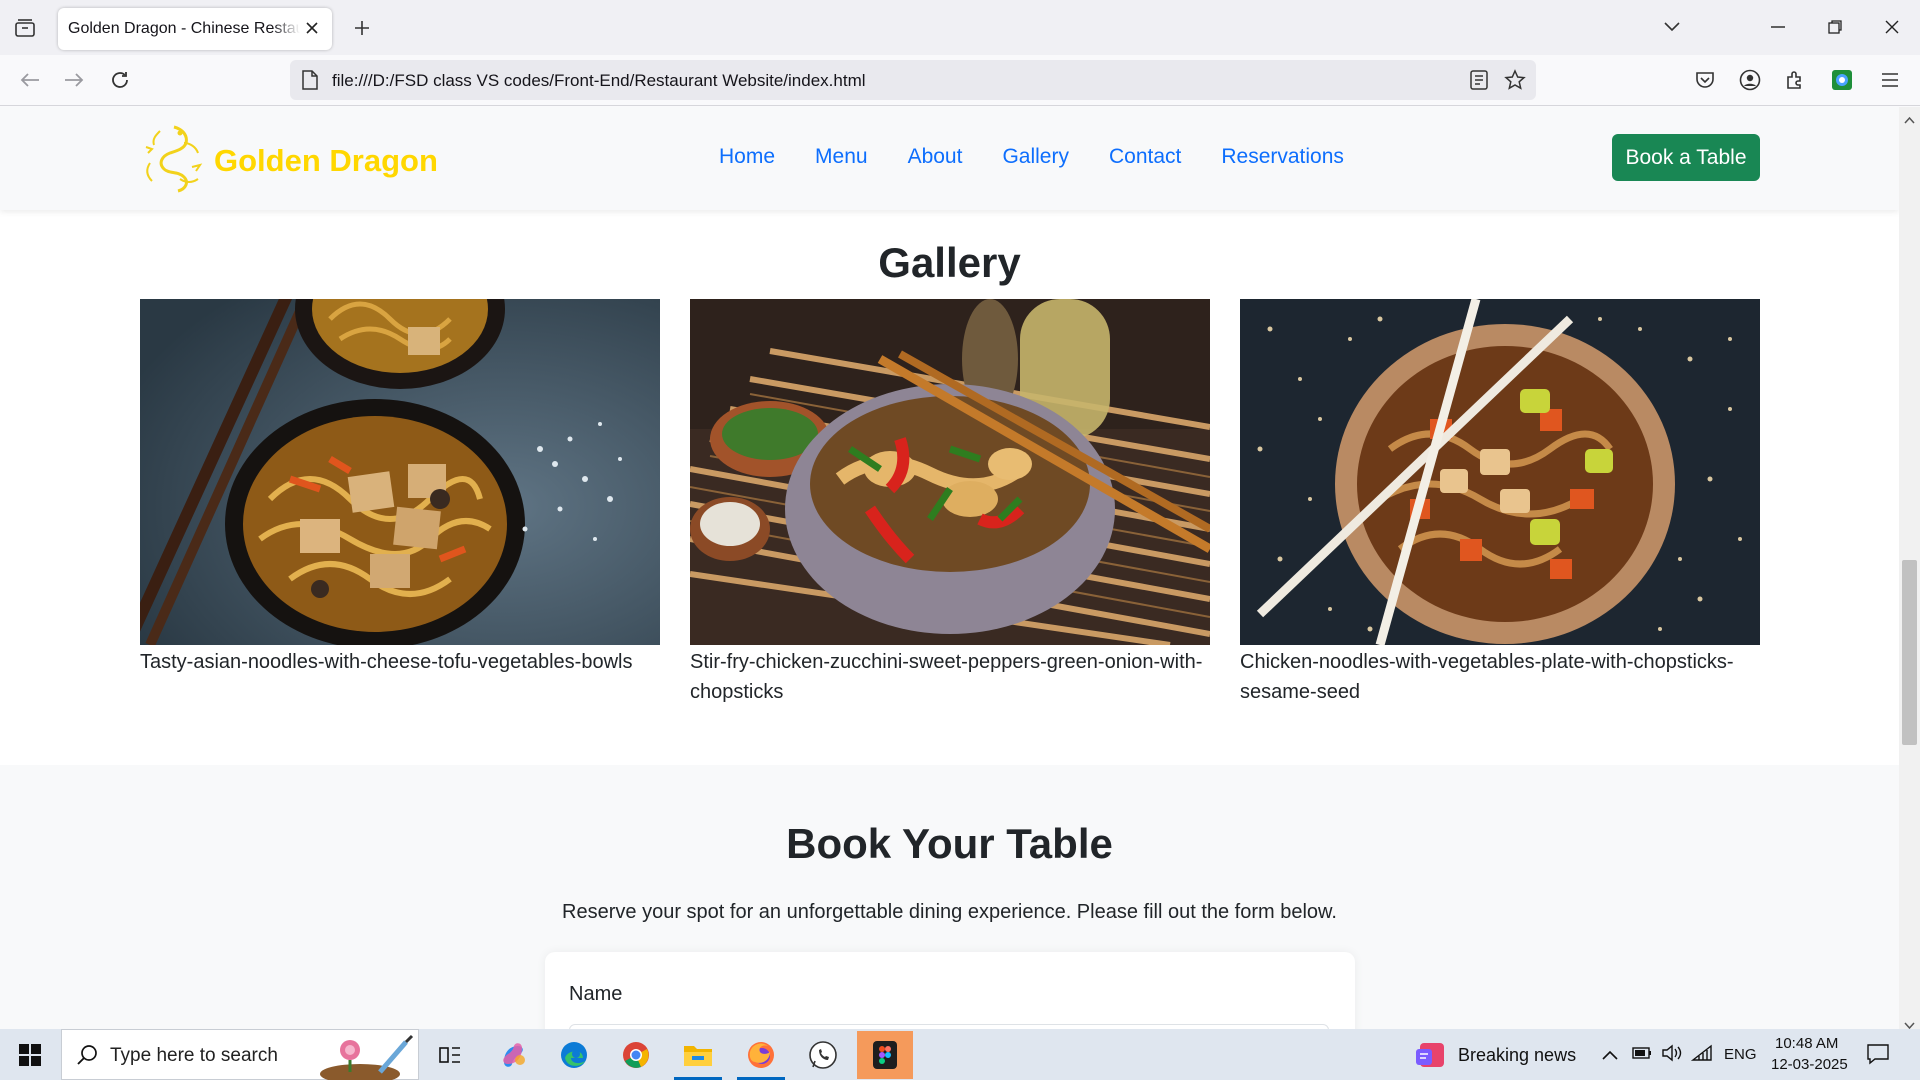 This screenshot has height=1080, width=1920. Describe the element at coordinates (1842, 80) in the screenshot. I see `extension-globe-icon` at that location.